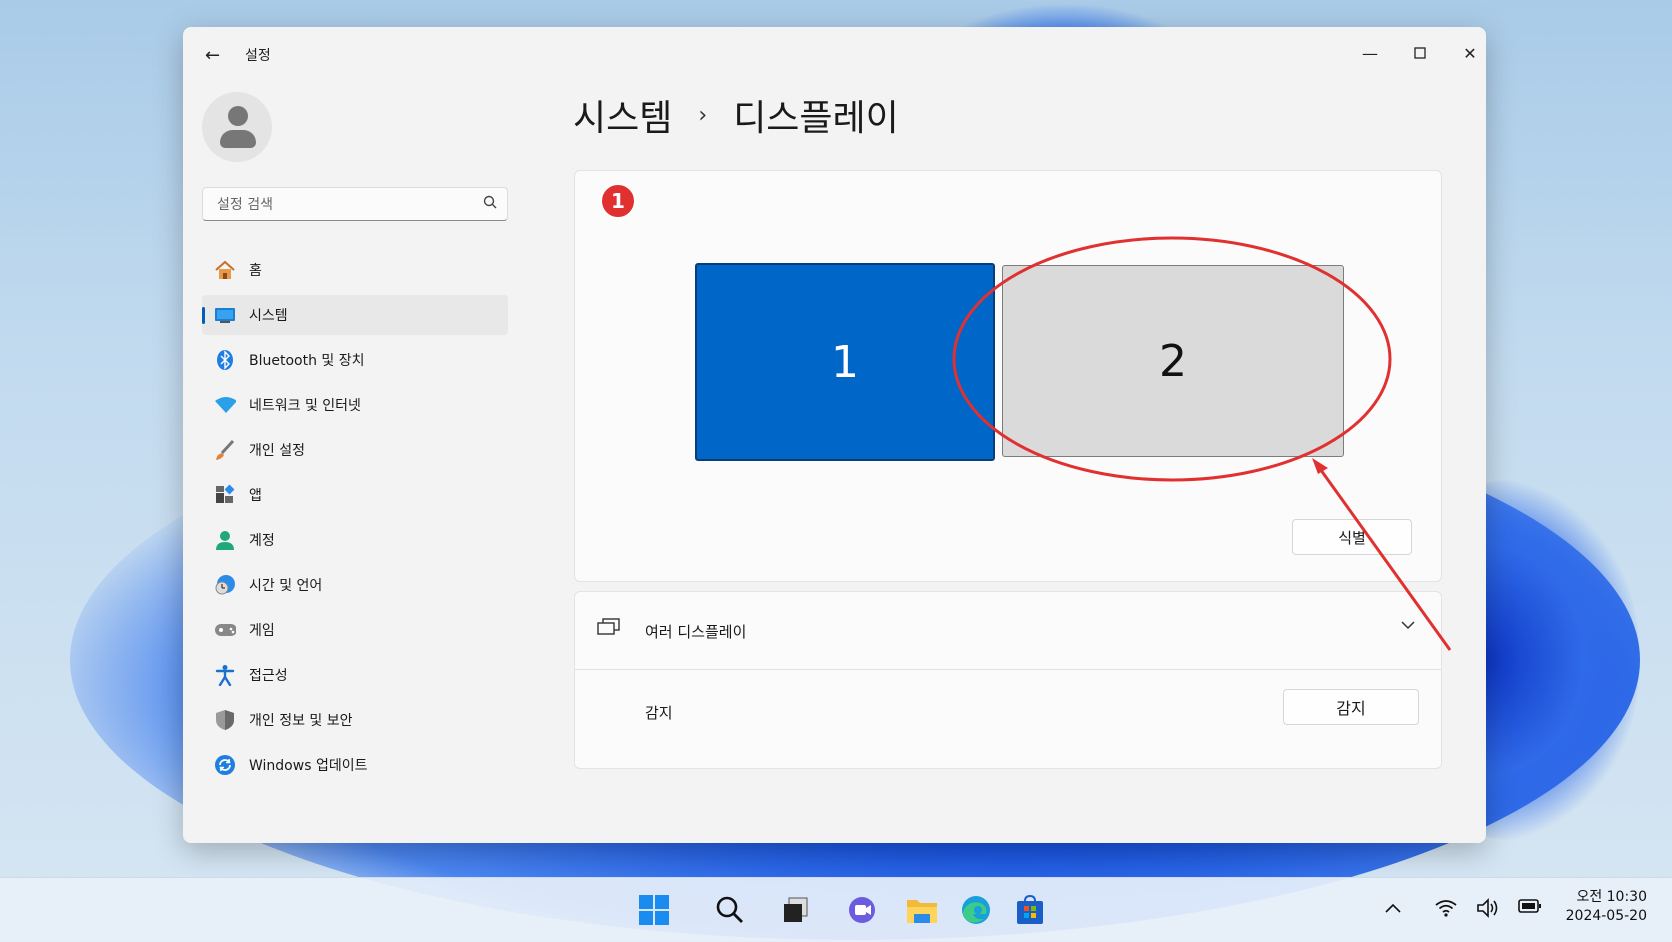 This screenshot has height=942, width=1672. What do you see at coordinates (1606, 916) in the screenshot?
I see `clock-date: 2024-05-20` at bounding box center [1606, 916].